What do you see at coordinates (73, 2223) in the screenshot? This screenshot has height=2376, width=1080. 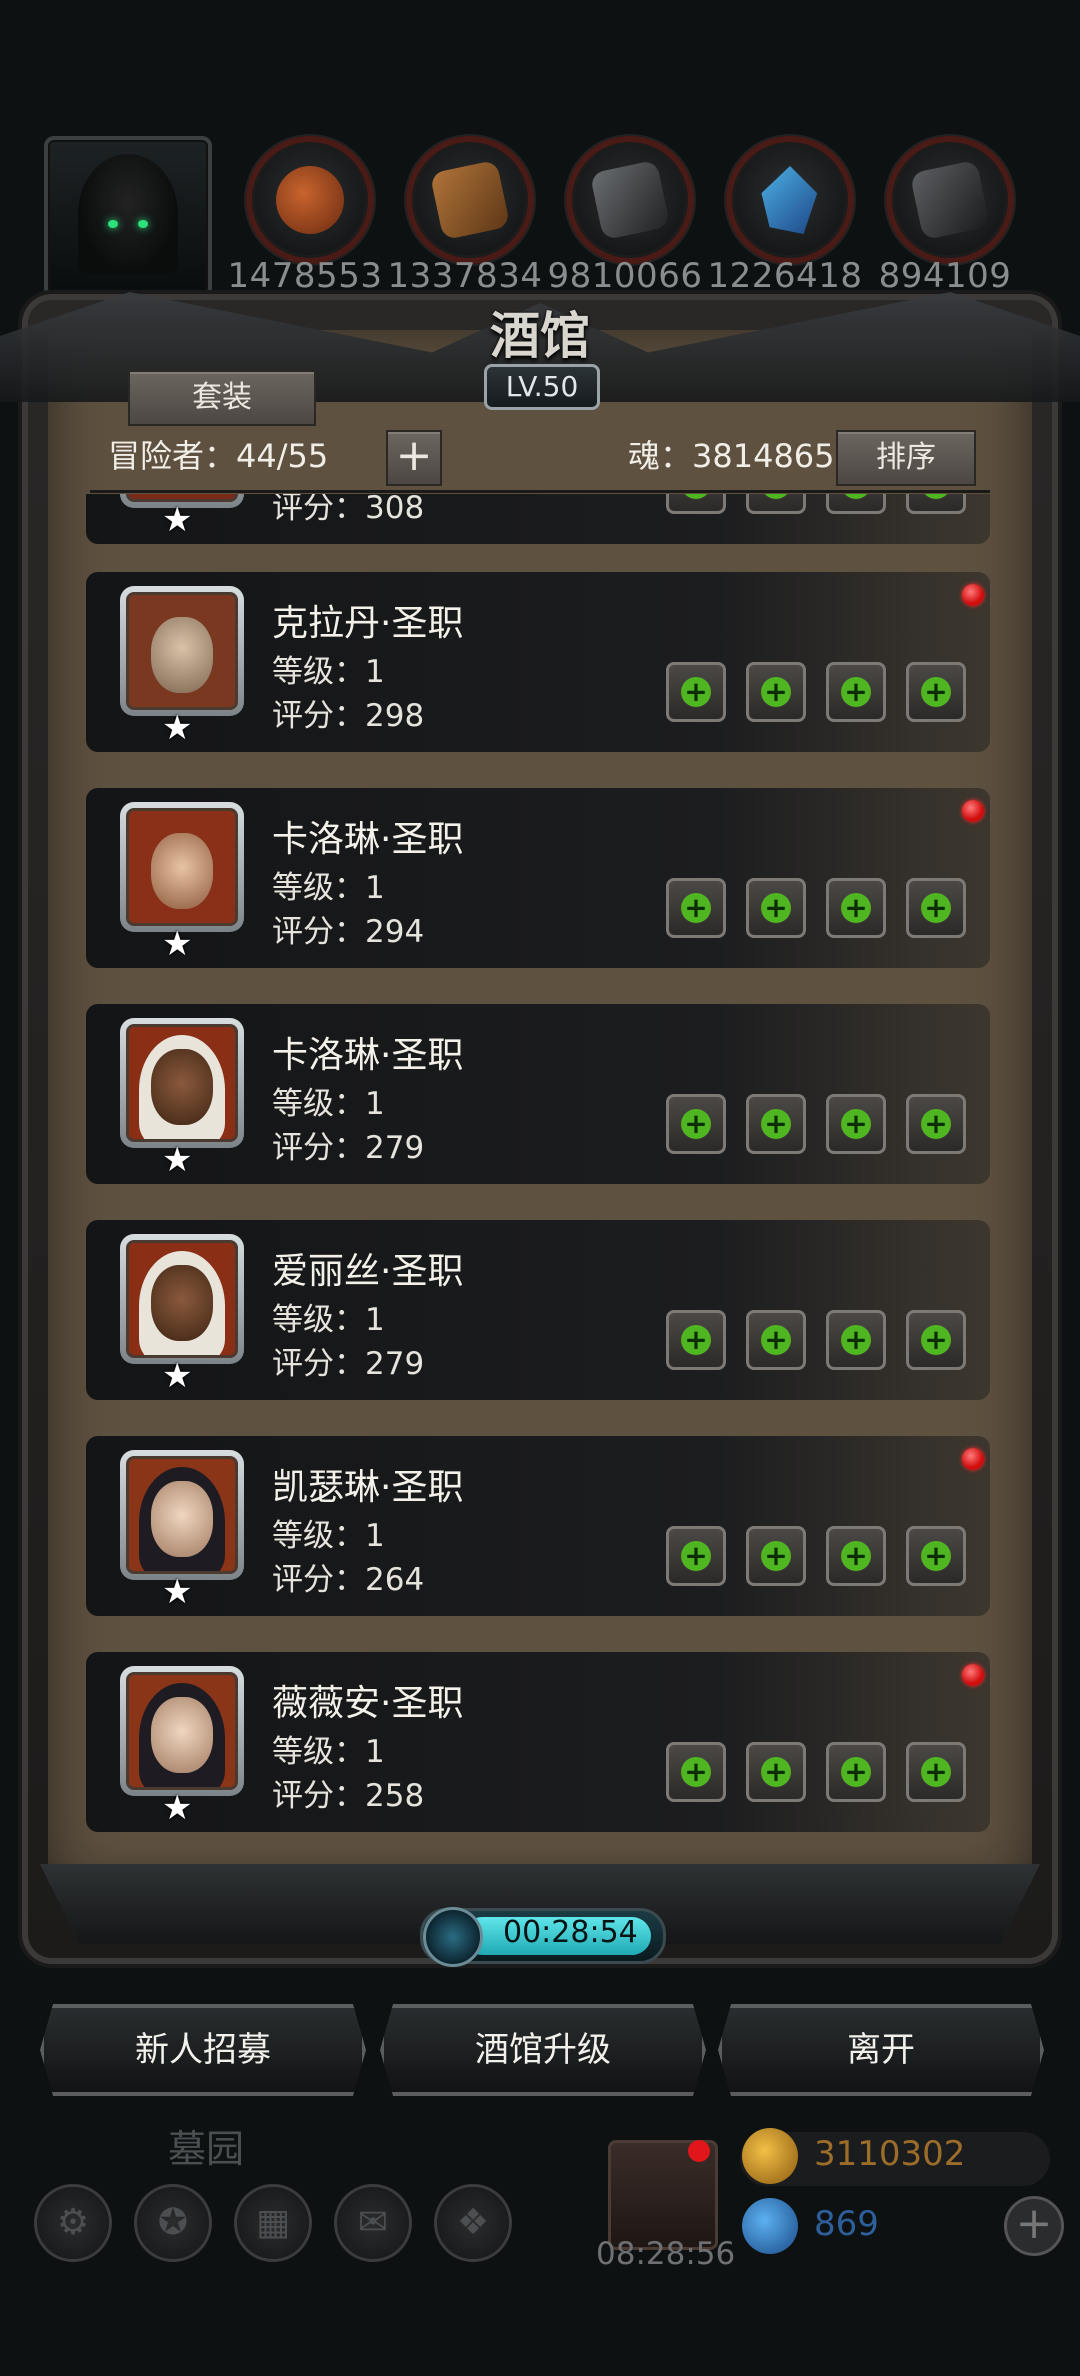 I see `settings-gear-icon: ⚙` at bounding box center [73, 2223].